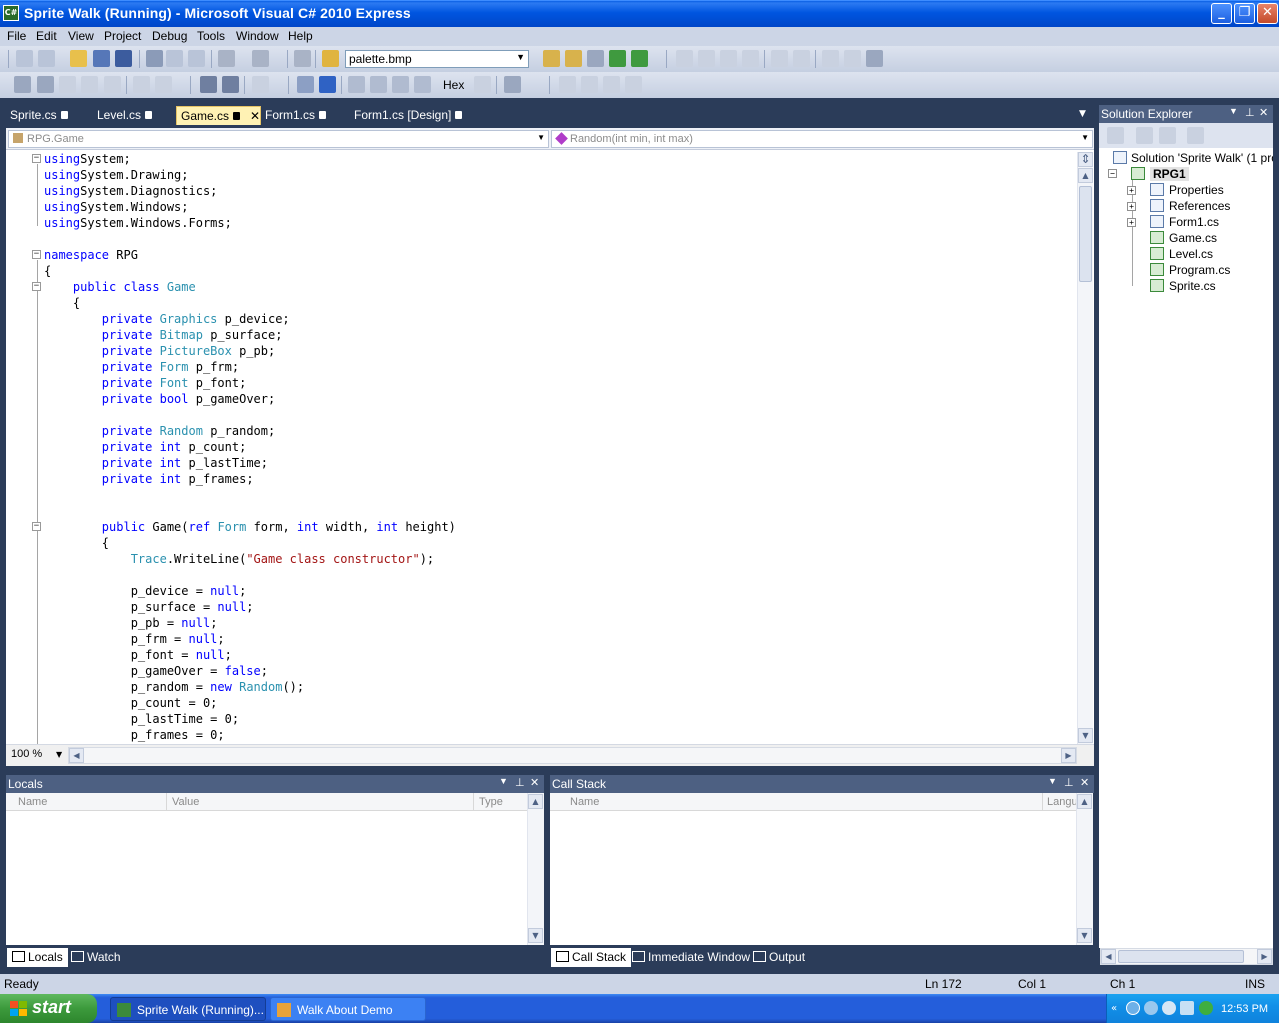 This screenshot has height=1023, width=1279. I want to click on cut-icon, so click(154, 58).